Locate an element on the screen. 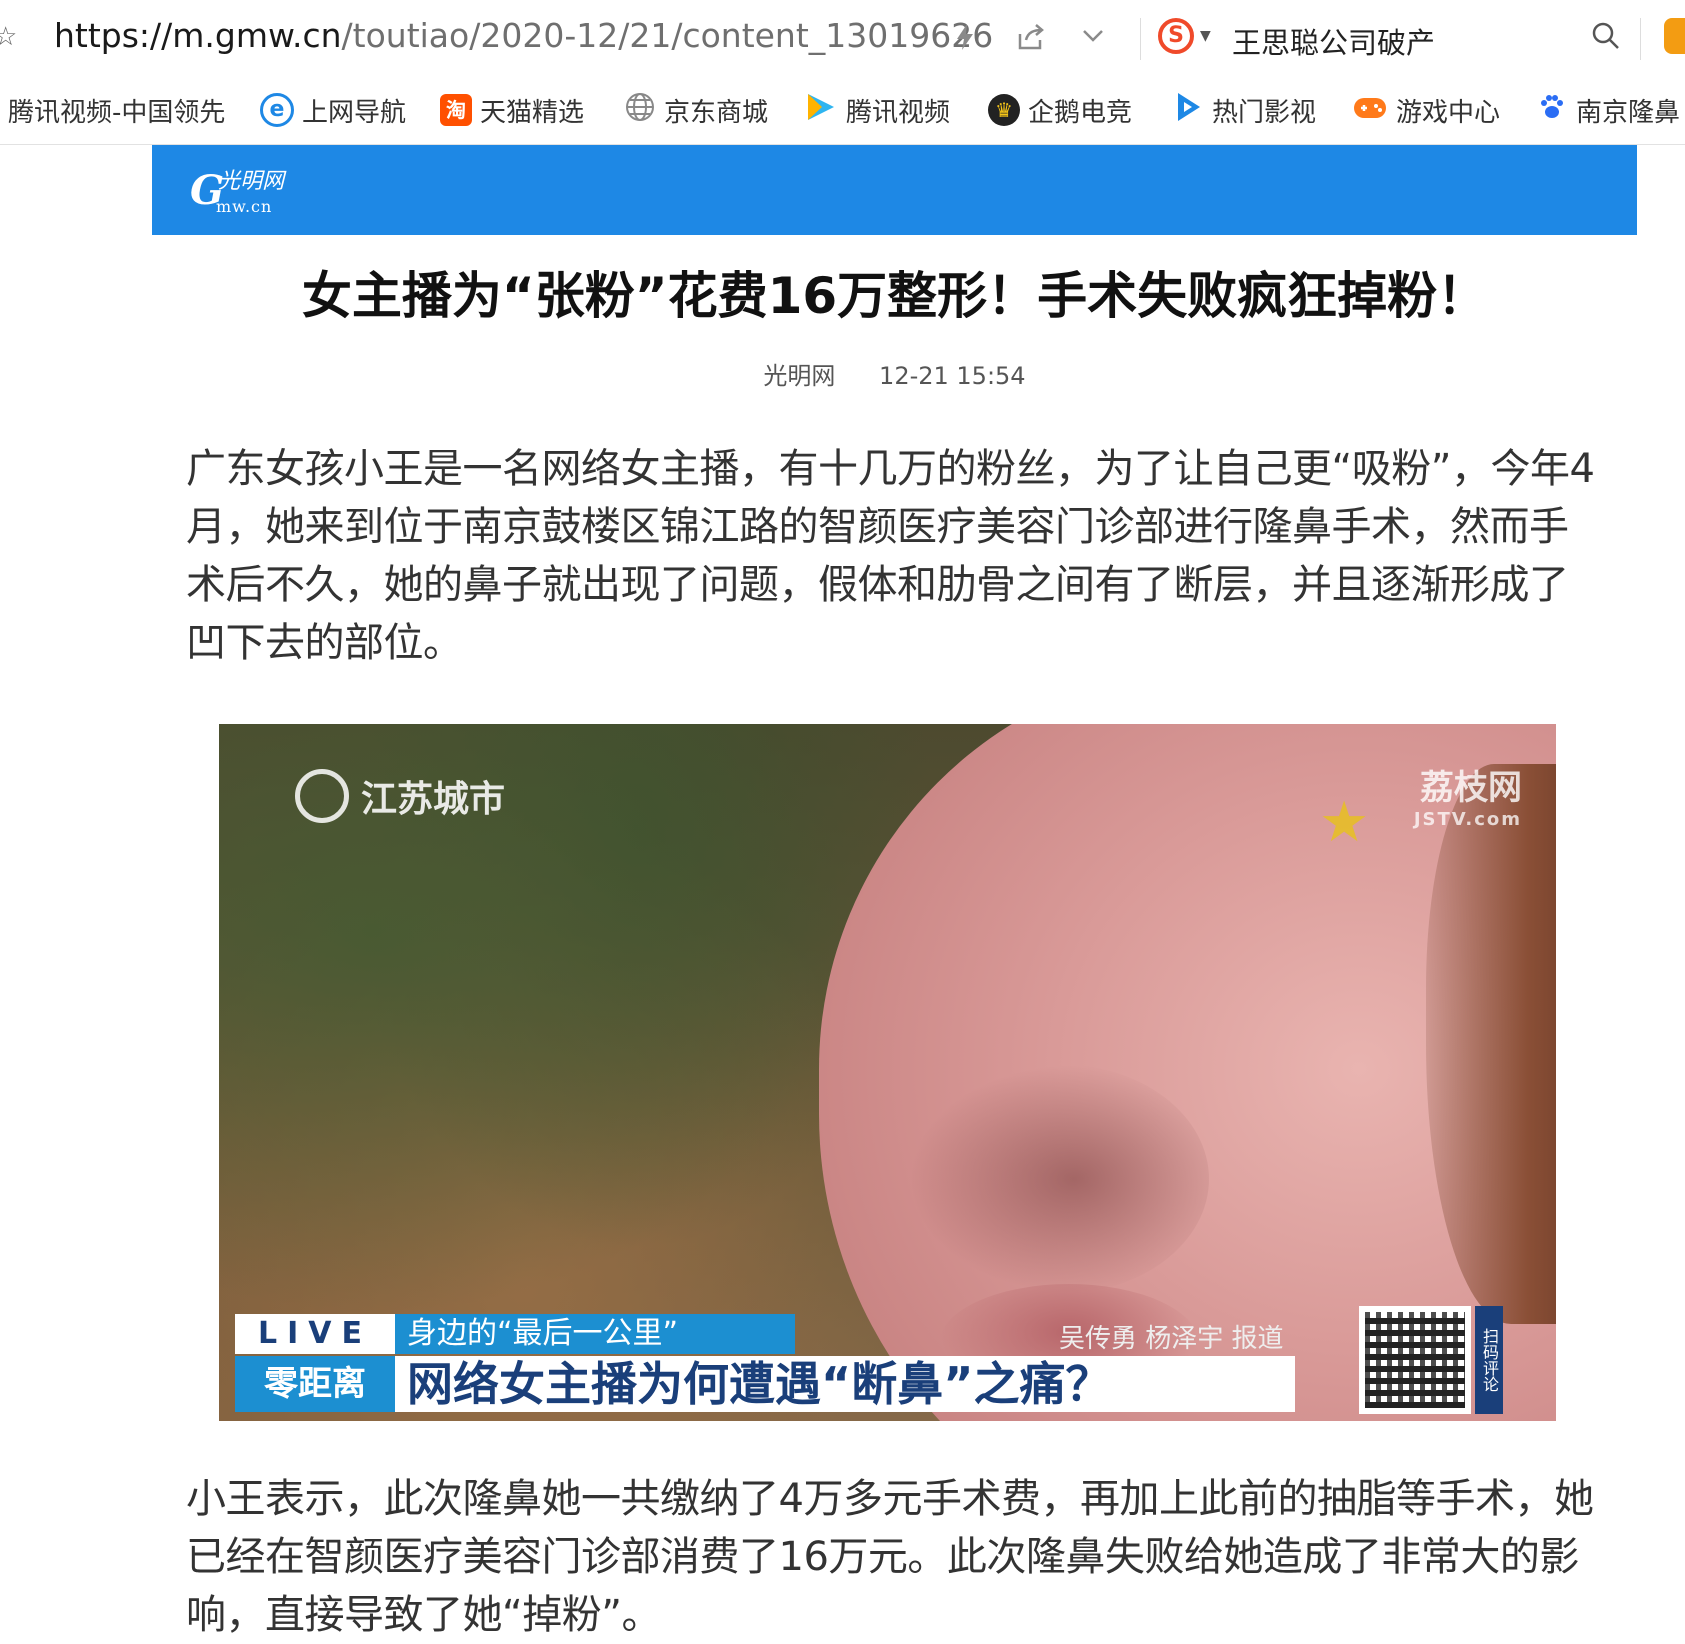 The image size is (1685, 1644). article-title: 女主播为“张粉”花费16万整形！手术失败疯狂掉粉！ is located at coordinates (894, 296).